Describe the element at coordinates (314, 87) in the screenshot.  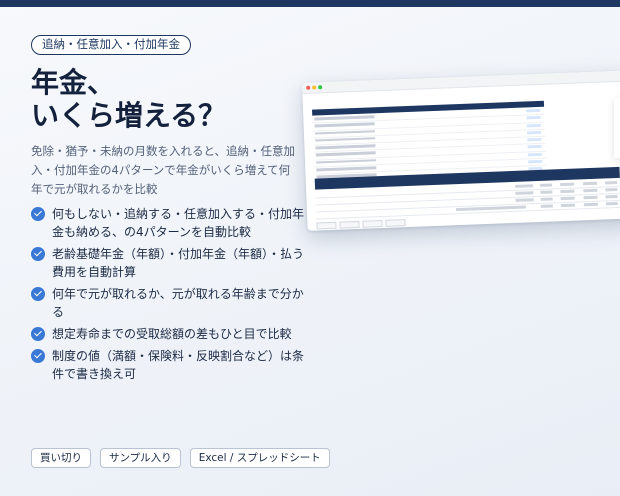
I see `window-minimize-dot` at that location.